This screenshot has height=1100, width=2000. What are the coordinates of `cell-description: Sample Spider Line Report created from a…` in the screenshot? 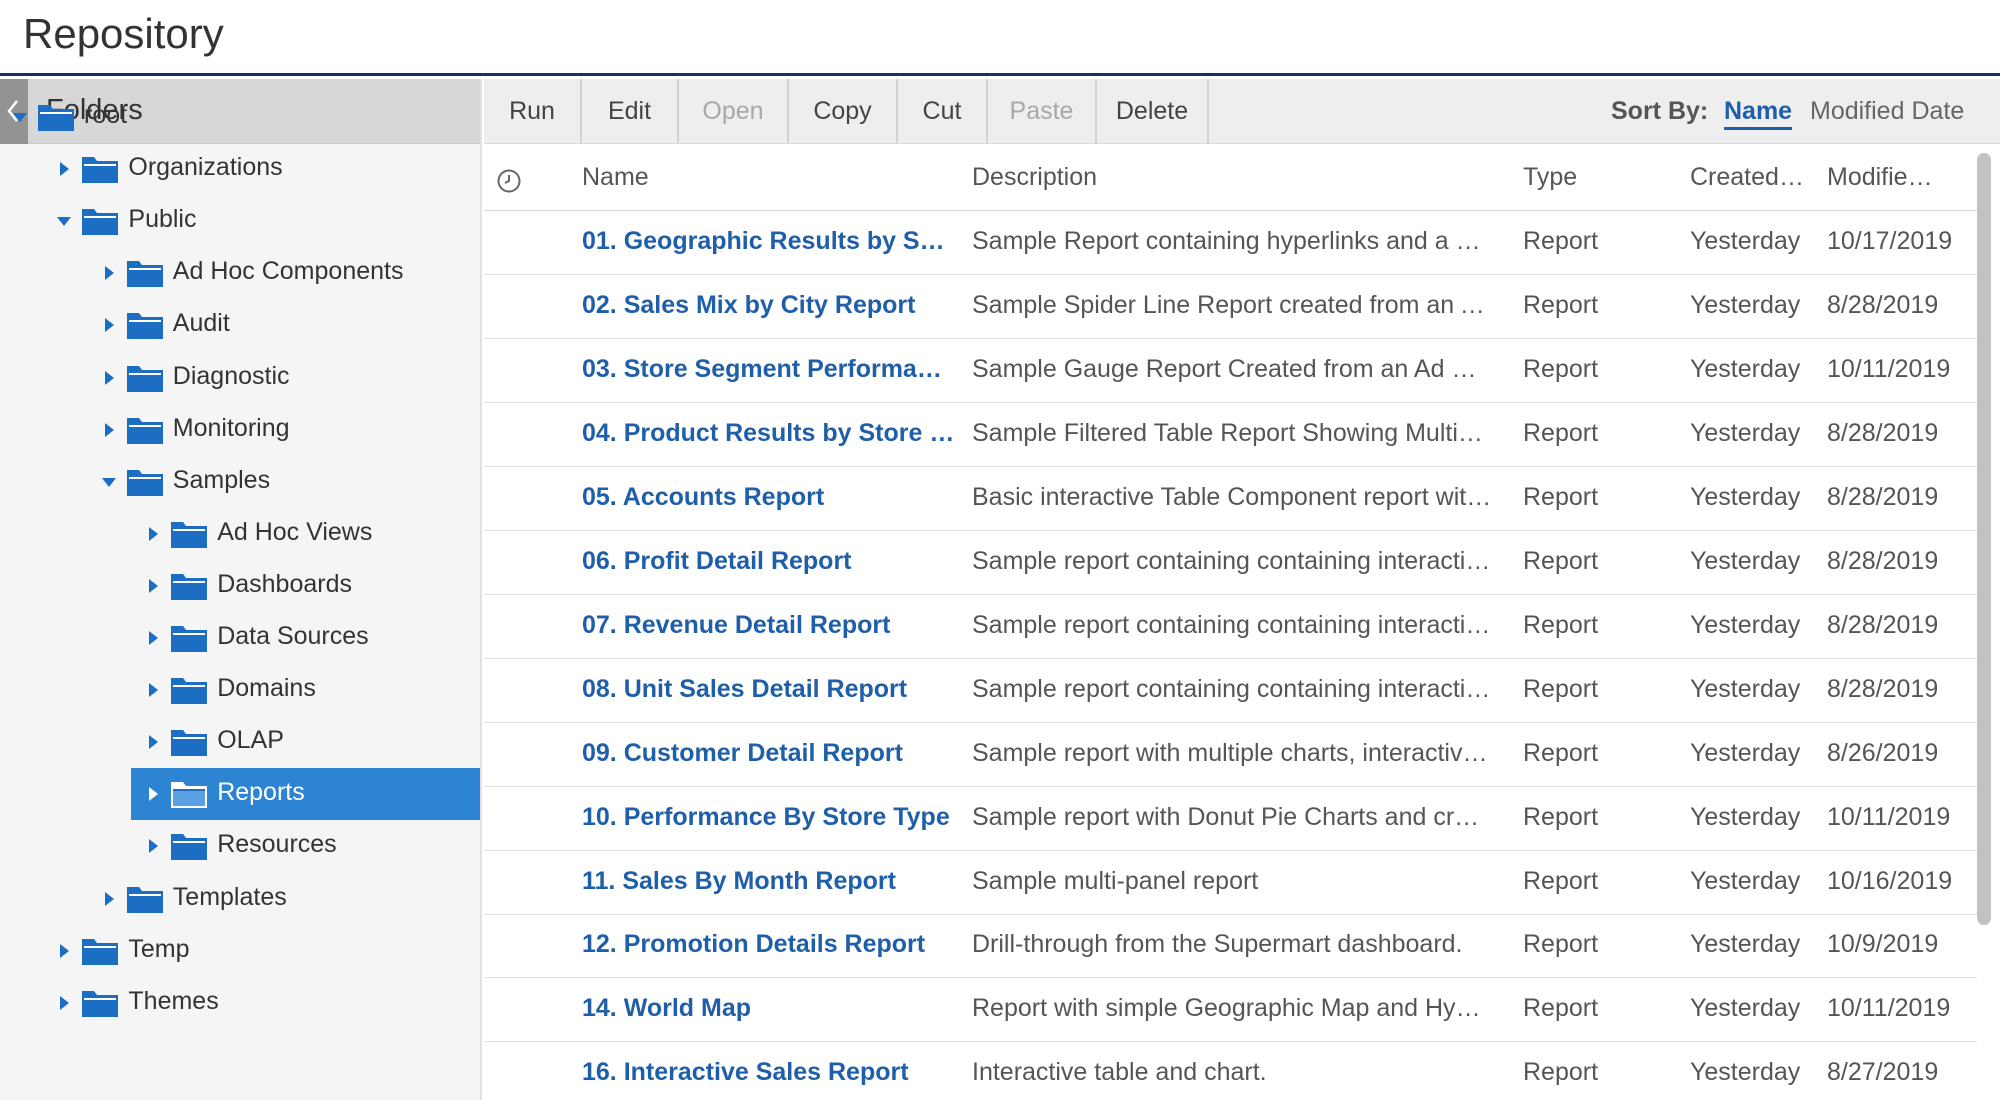 It's located at (1232, 304).